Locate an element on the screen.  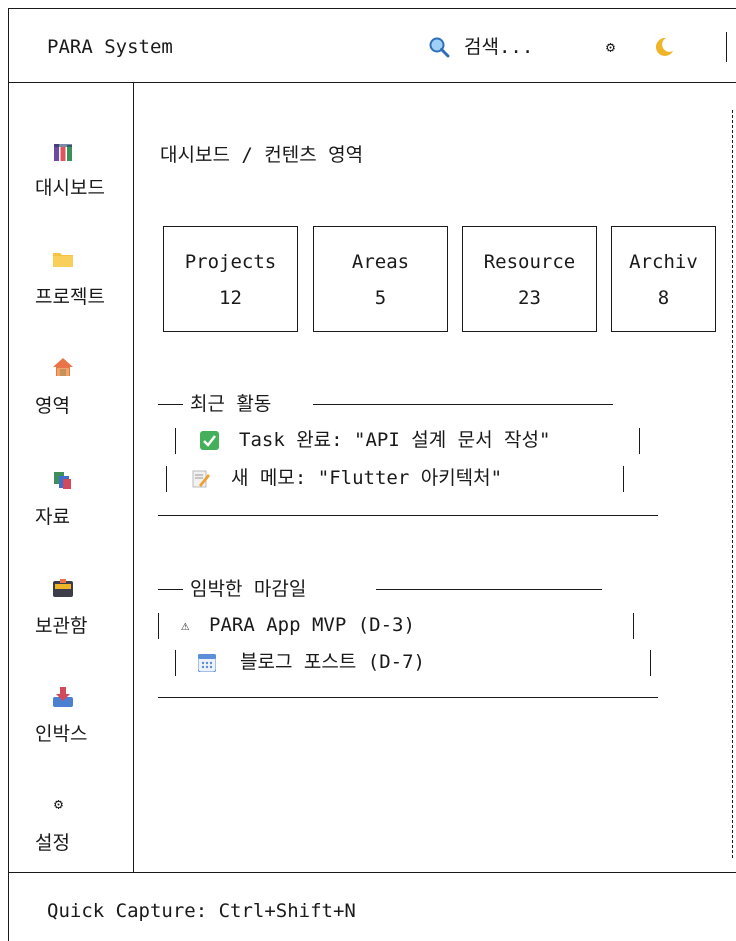
stat-label: Projects is located at coordinates (230, 262).